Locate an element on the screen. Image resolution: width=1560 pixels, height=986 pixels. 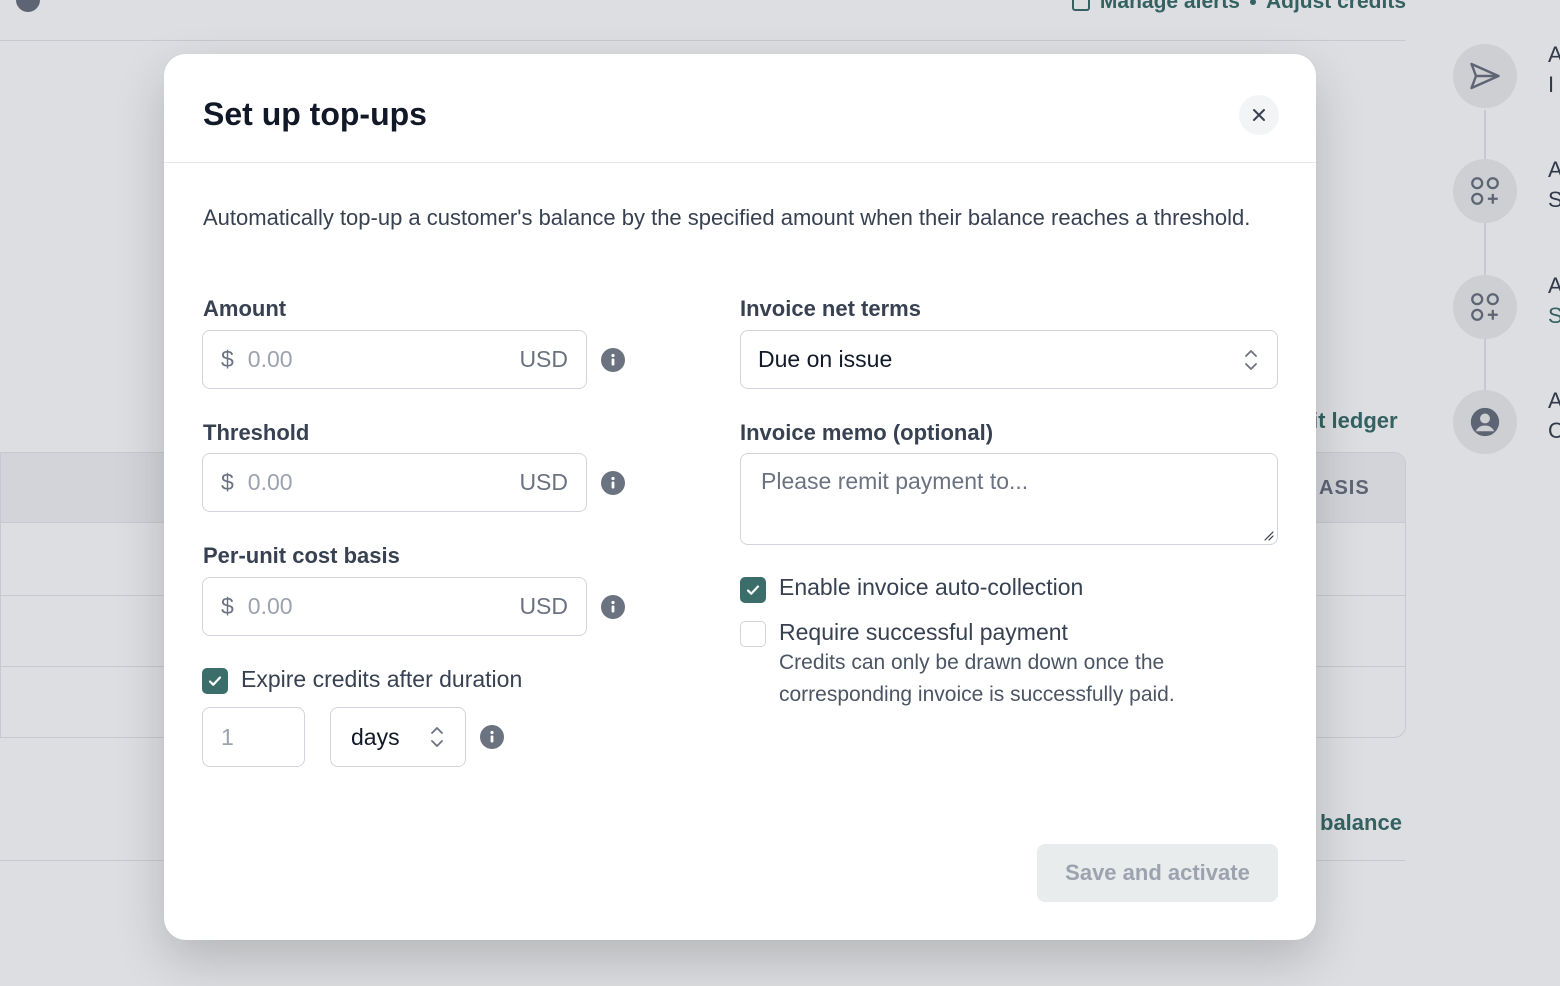
duration-unit-select: days is located at coordinates (398, 737).